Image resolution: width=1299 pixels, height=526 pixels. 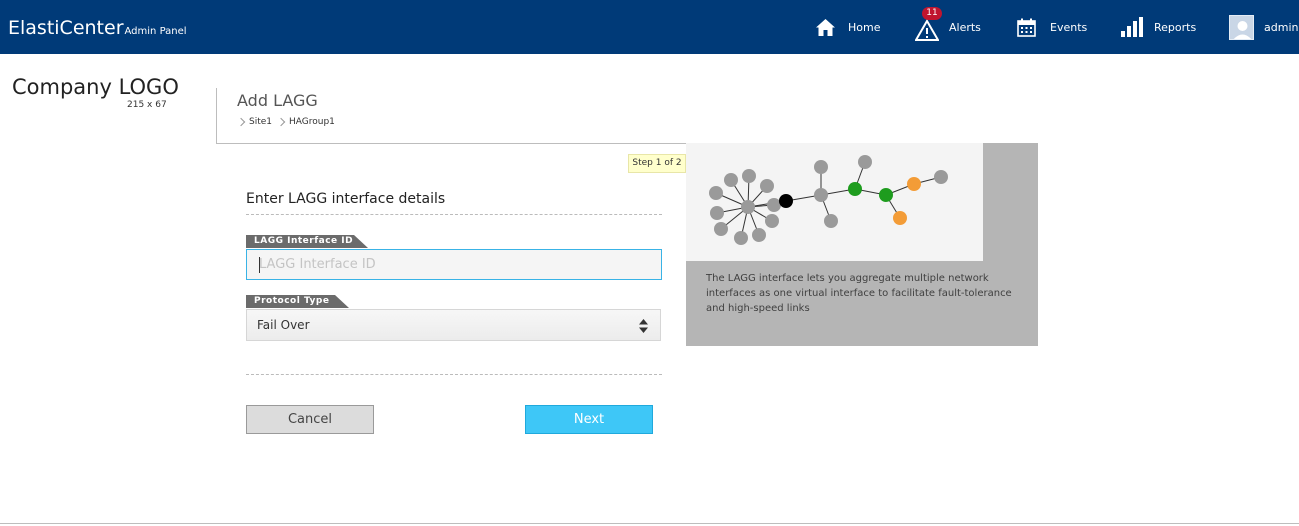 I want to click on calendar-icon, so click(x=1026, y=27).